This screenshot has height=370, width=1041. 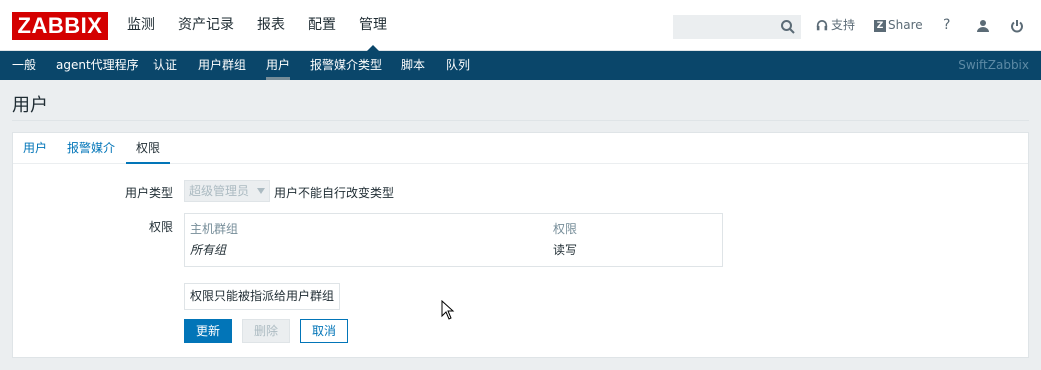 I want to click on main-menu: 监测 资产记录 报表 配置 管理, so click(x=268, y=25).